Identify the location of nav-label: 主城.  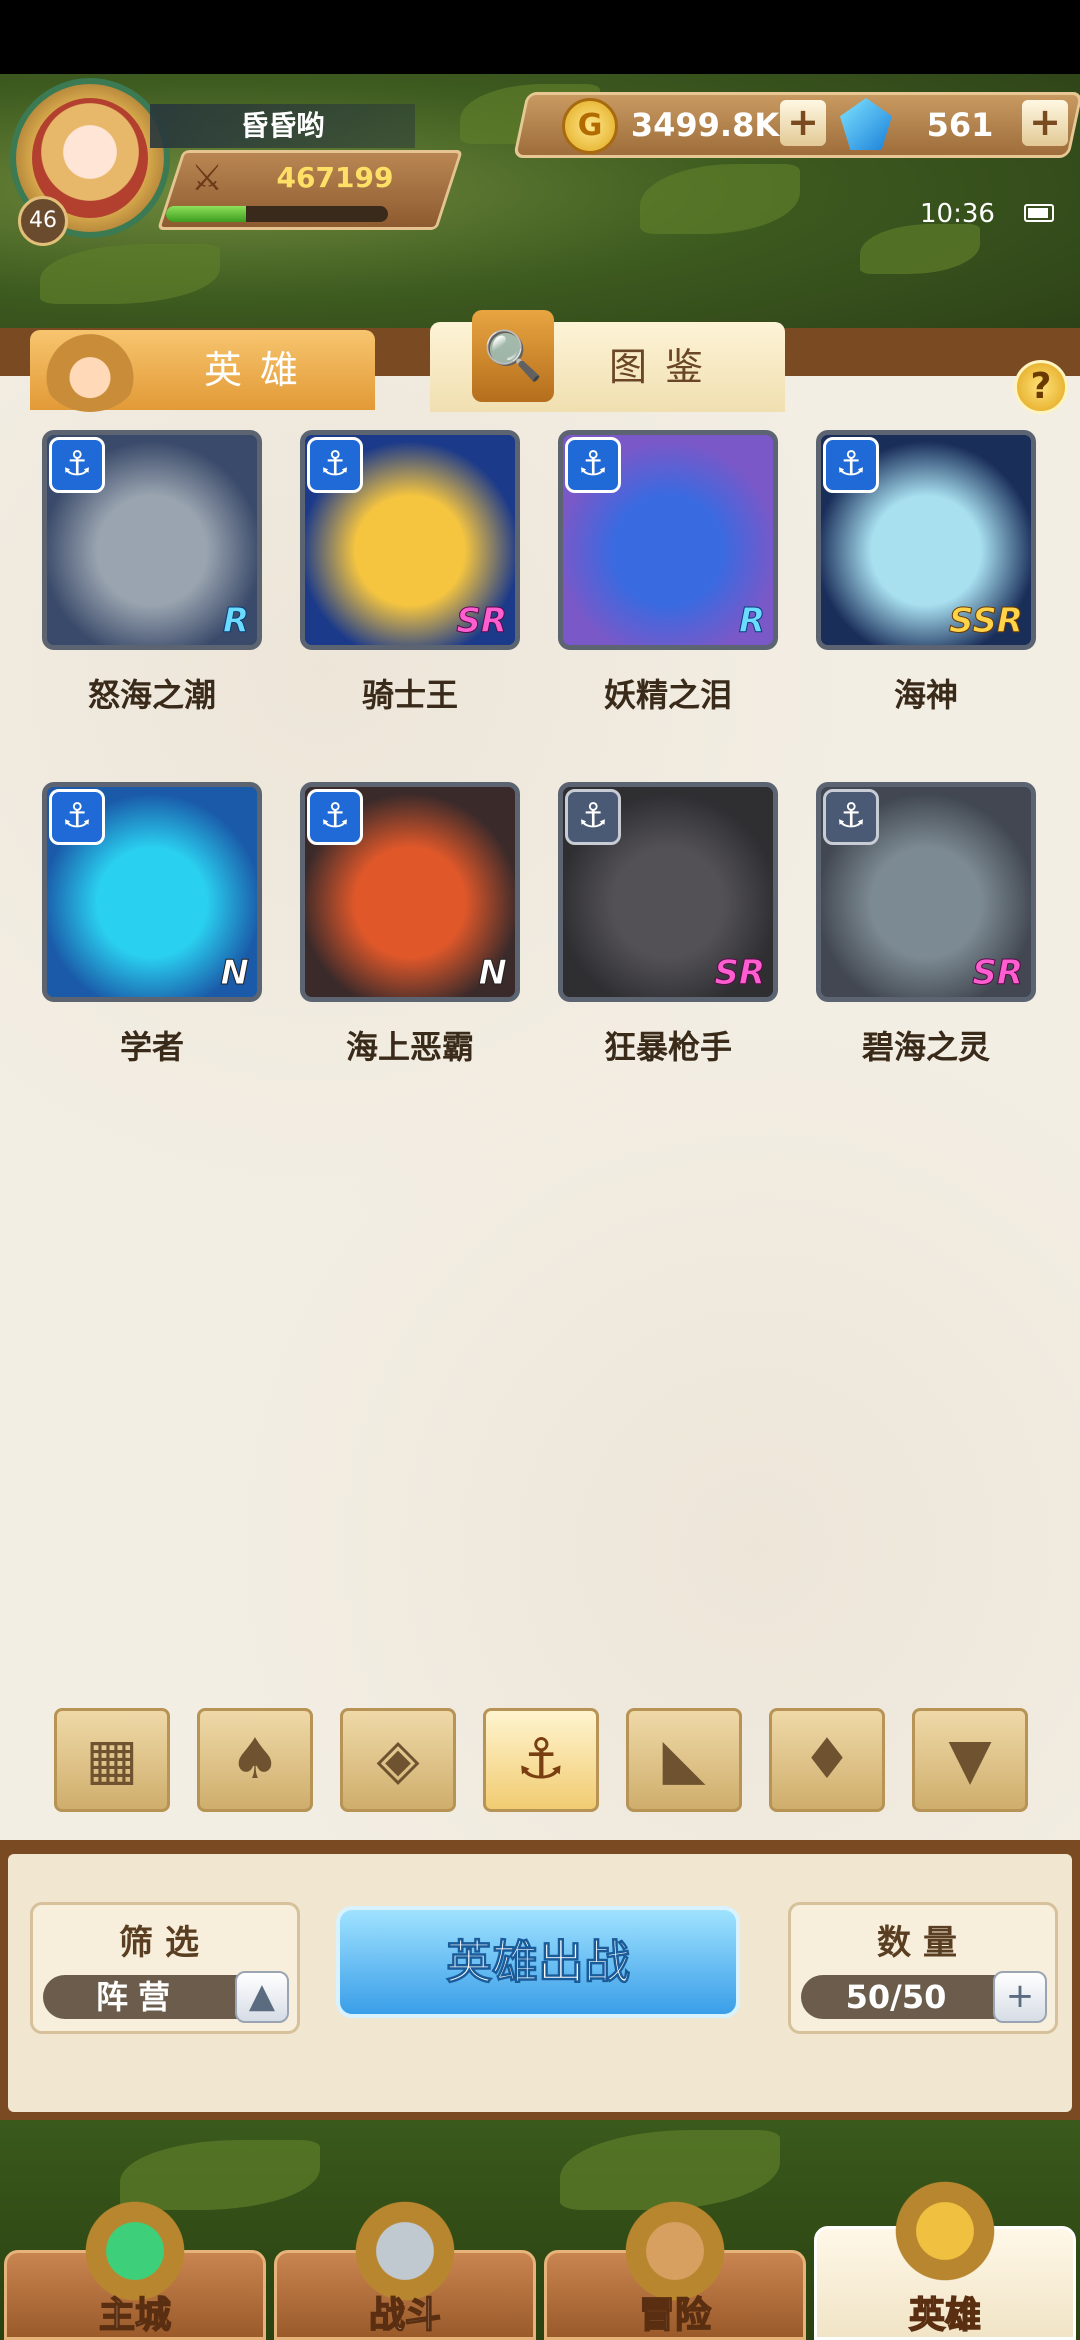
(135, 2315).